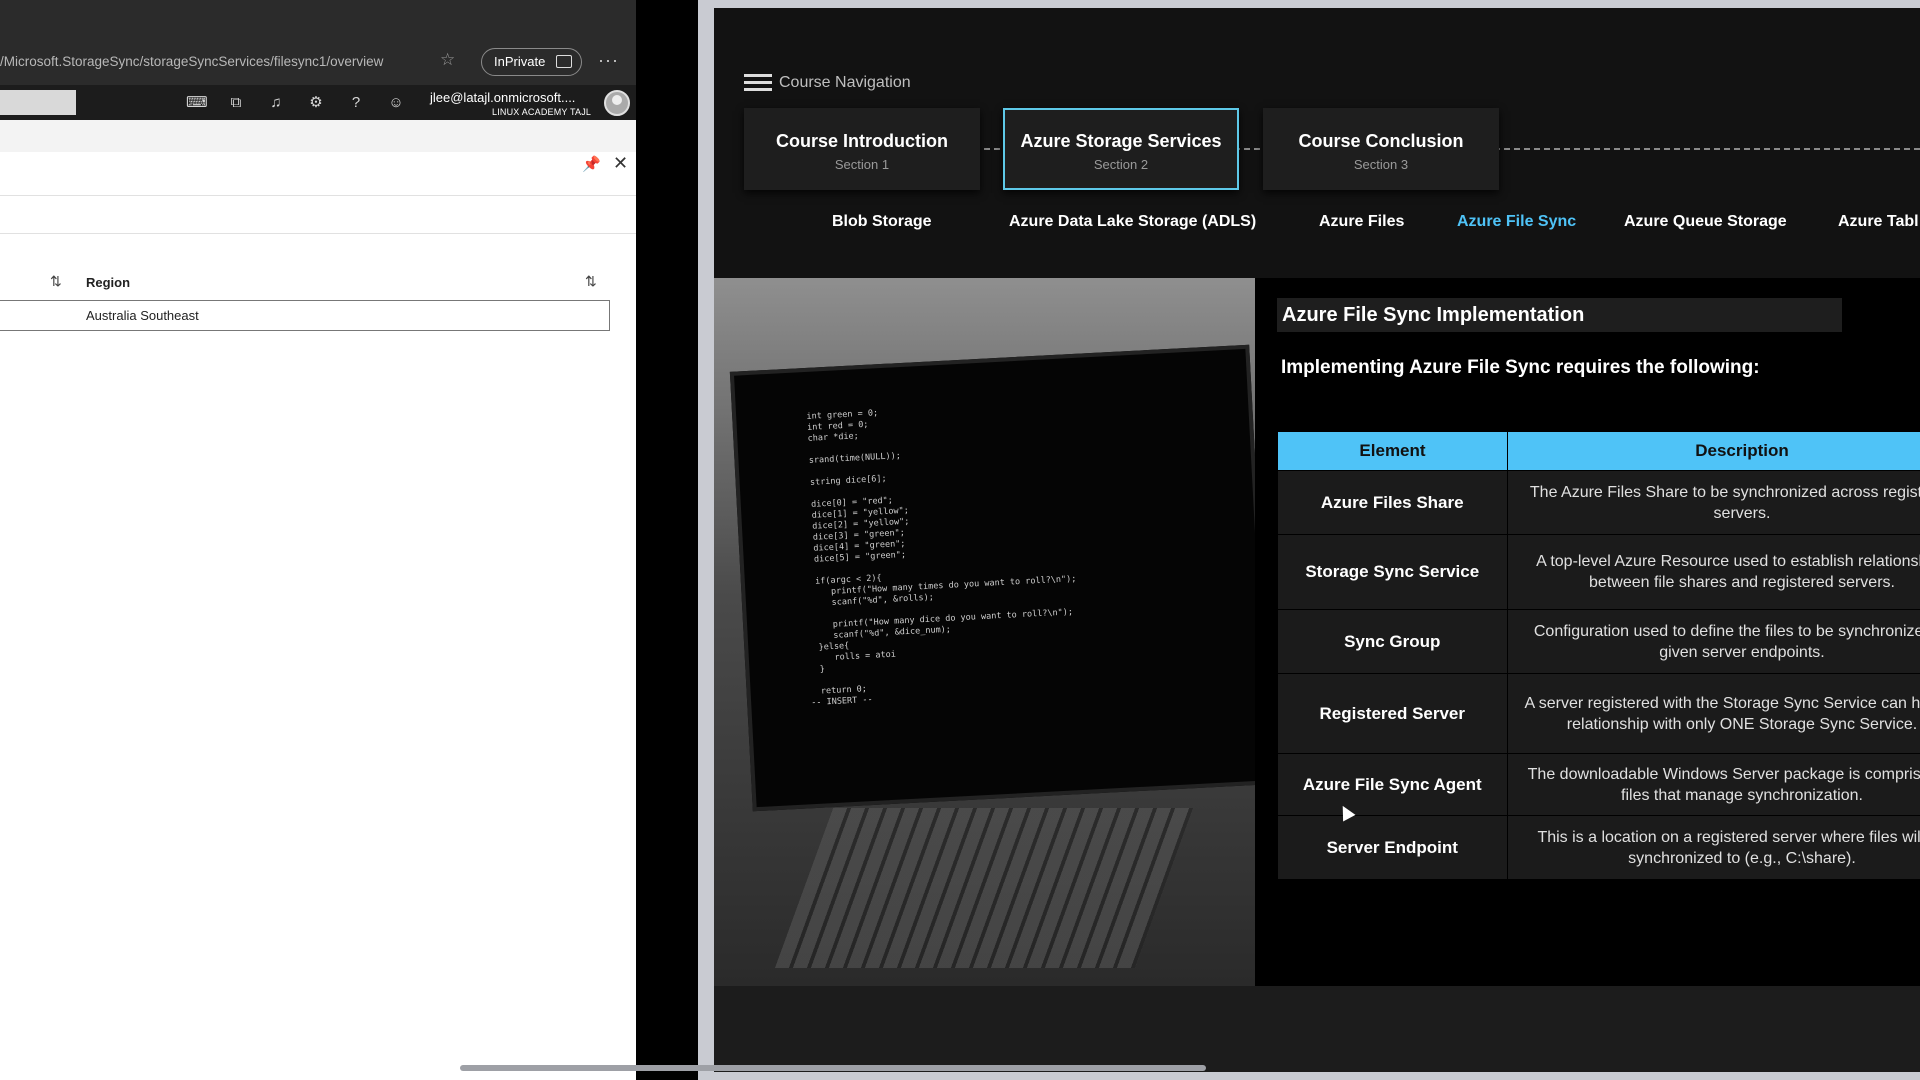 The width and height of the screenshot is (1920, 1080). I want to click on blade-header-strip, so click(318, 136).